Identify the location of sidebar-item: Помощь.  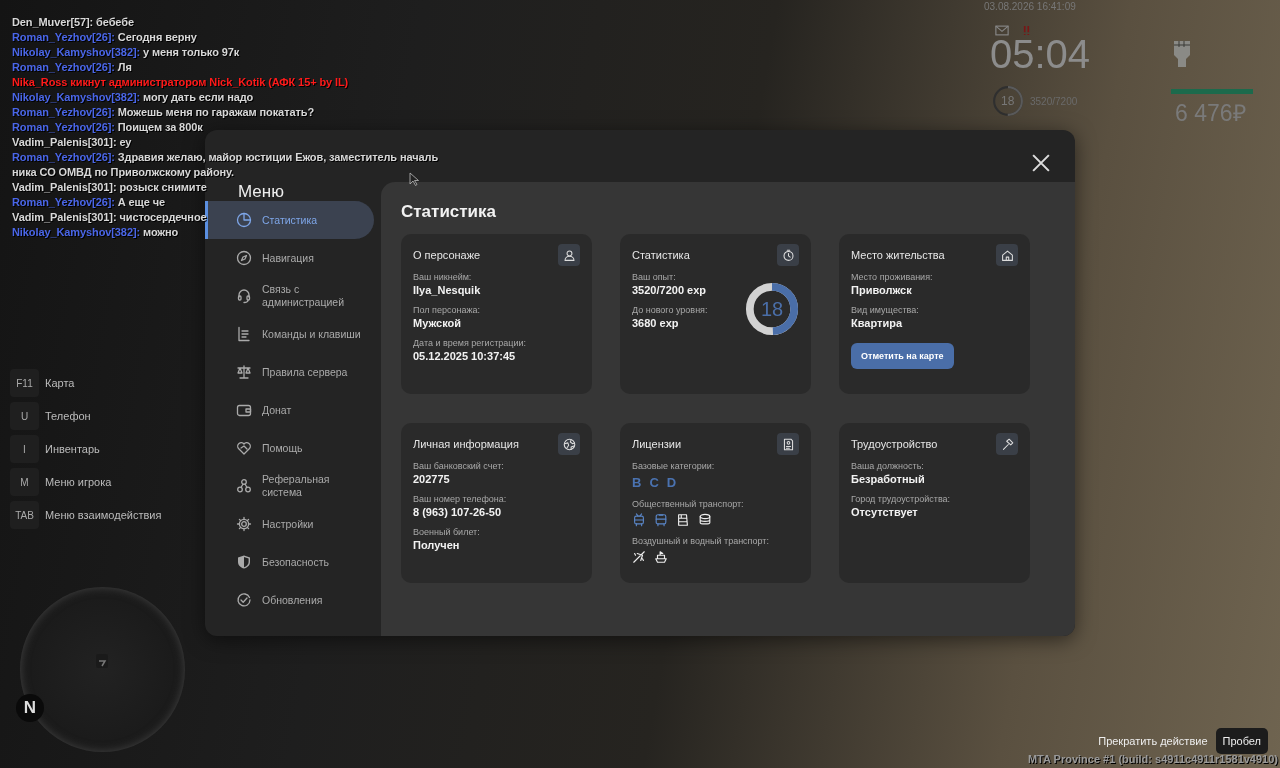
(289, 448).